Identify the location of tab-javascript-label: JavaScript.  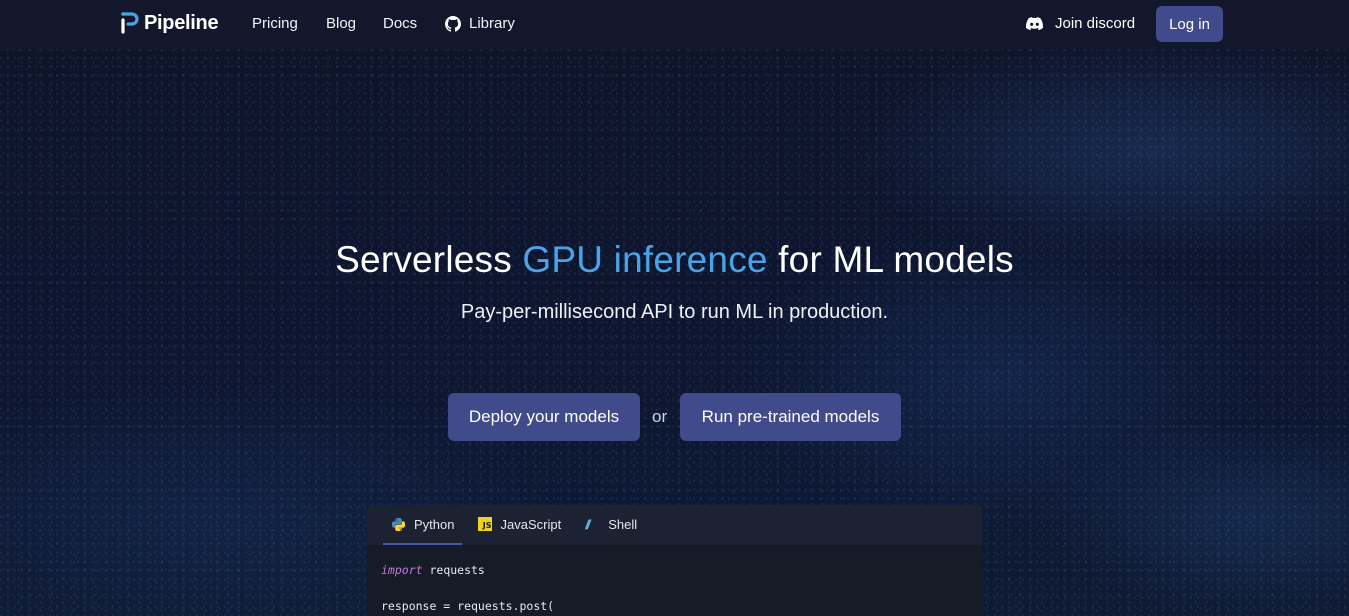
(531, 524).